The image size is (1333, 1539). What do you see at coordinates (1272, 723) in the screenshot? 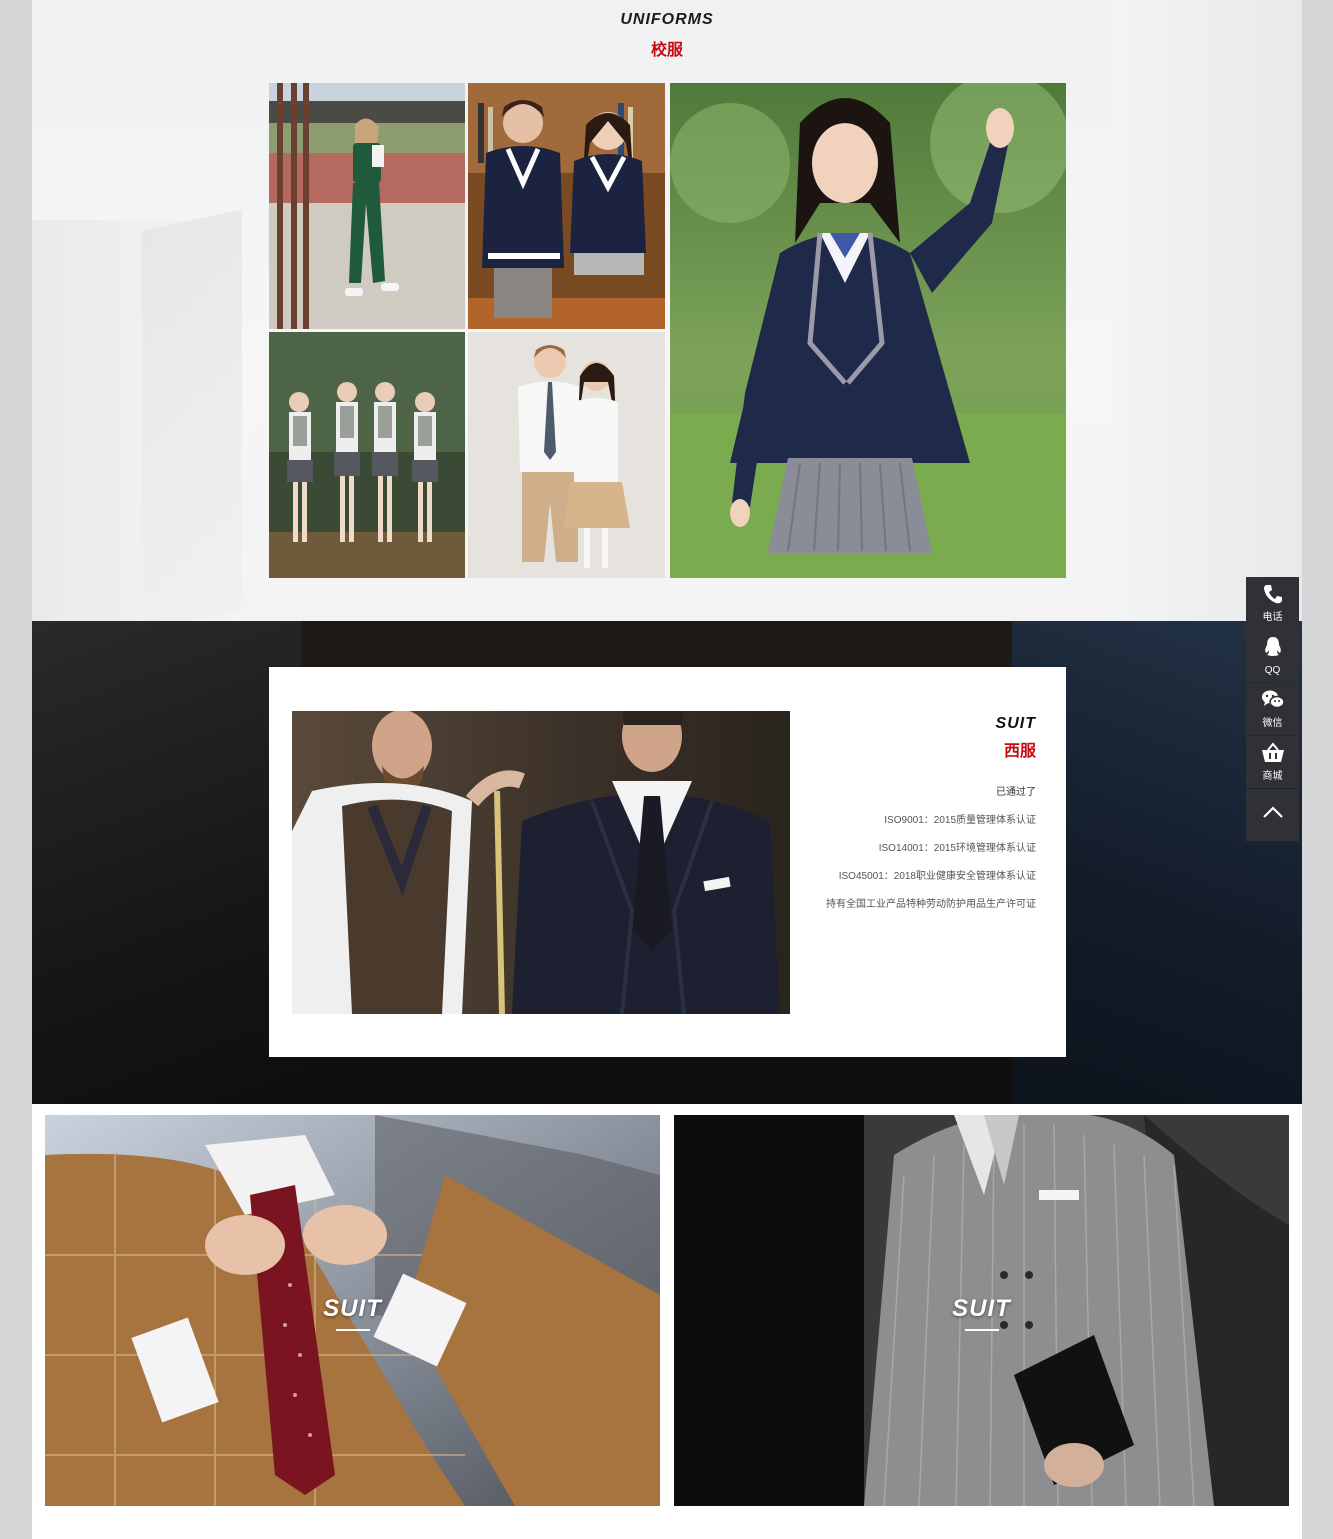
I see `sidebar-item-label: 微信` at bounding box center [1272, 723].